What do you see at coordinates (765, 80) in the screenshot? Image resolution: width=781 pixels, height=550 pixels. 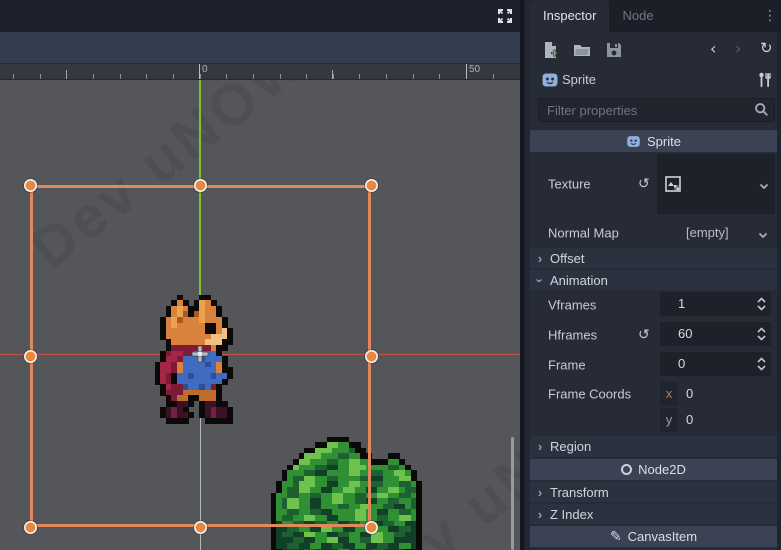 I see `object-tools-icon` at bounding box center [765, 80].